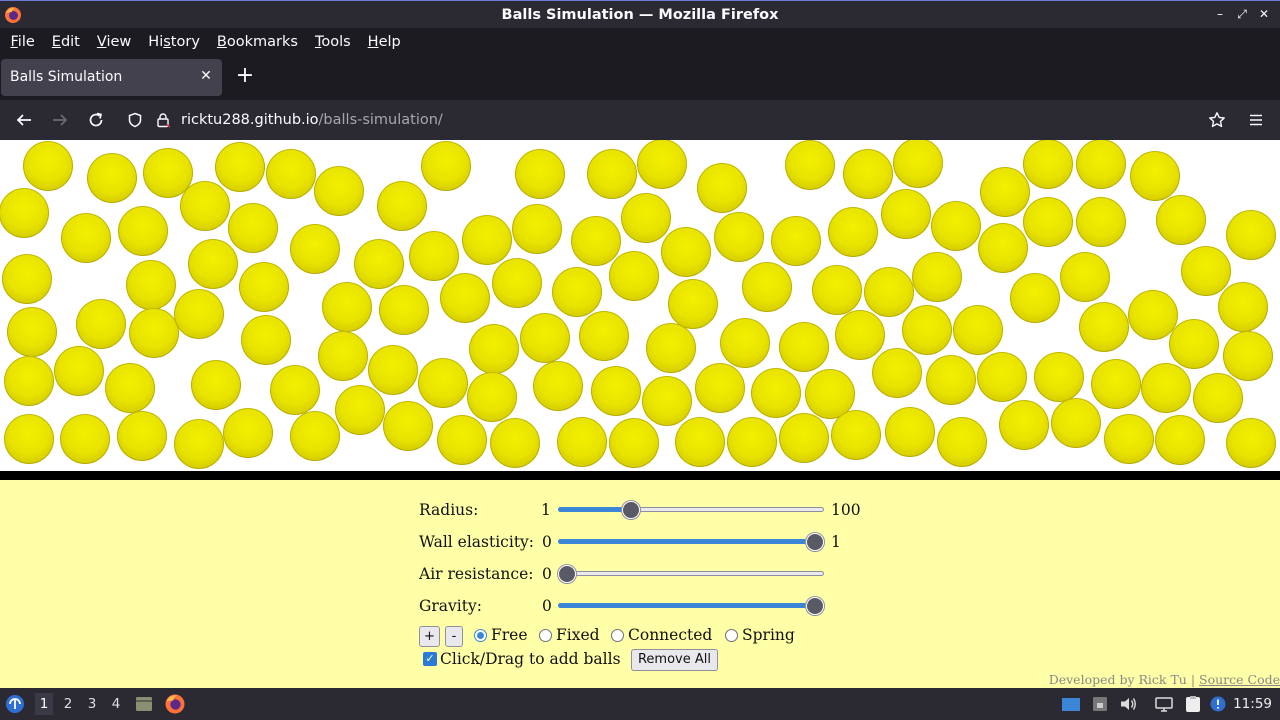 The image size is (1280, 720). What do you see at coordinates (768, 635) in the screenshot?
I see `mode-spring-label: Spring` at bounding box center [768, 635].